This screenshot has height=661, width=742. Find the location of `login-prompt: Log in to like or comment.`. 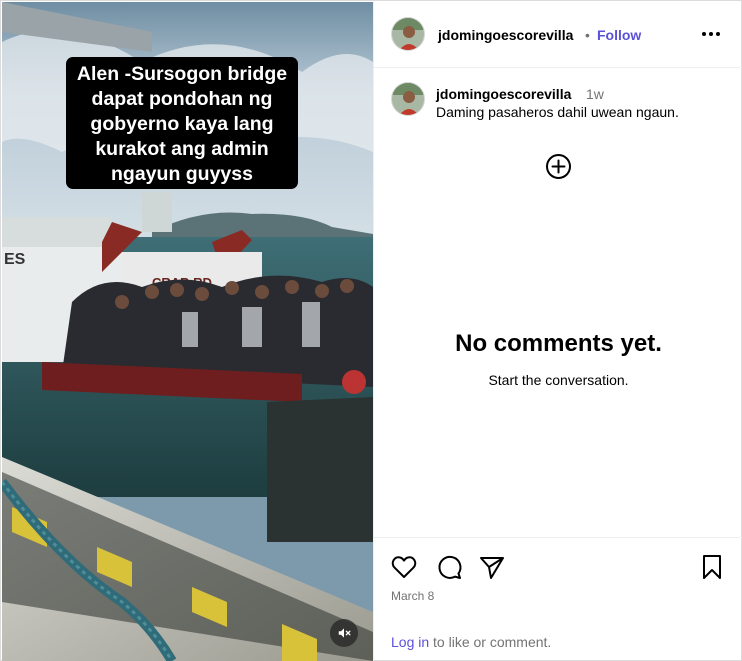

login-prompt: Log in to like or comment. is located at coordinates (471, 642).